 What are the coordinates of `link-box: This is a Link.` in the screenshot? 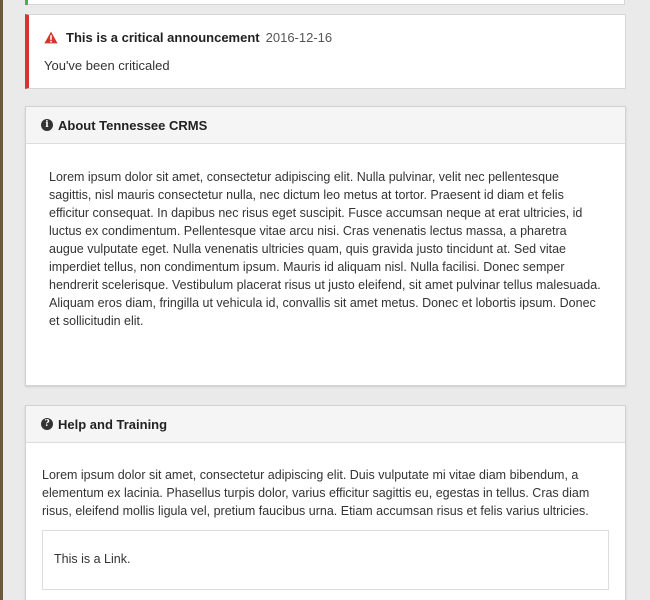 It's located at (325, 560).